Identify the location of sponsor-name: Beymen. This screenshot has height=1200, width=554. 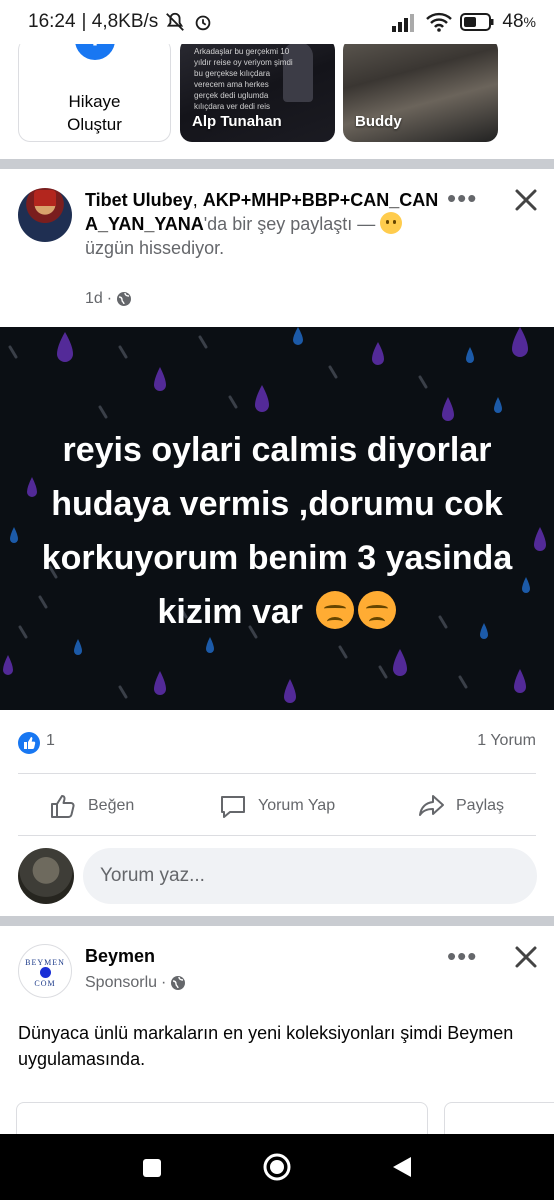
(120, 956).